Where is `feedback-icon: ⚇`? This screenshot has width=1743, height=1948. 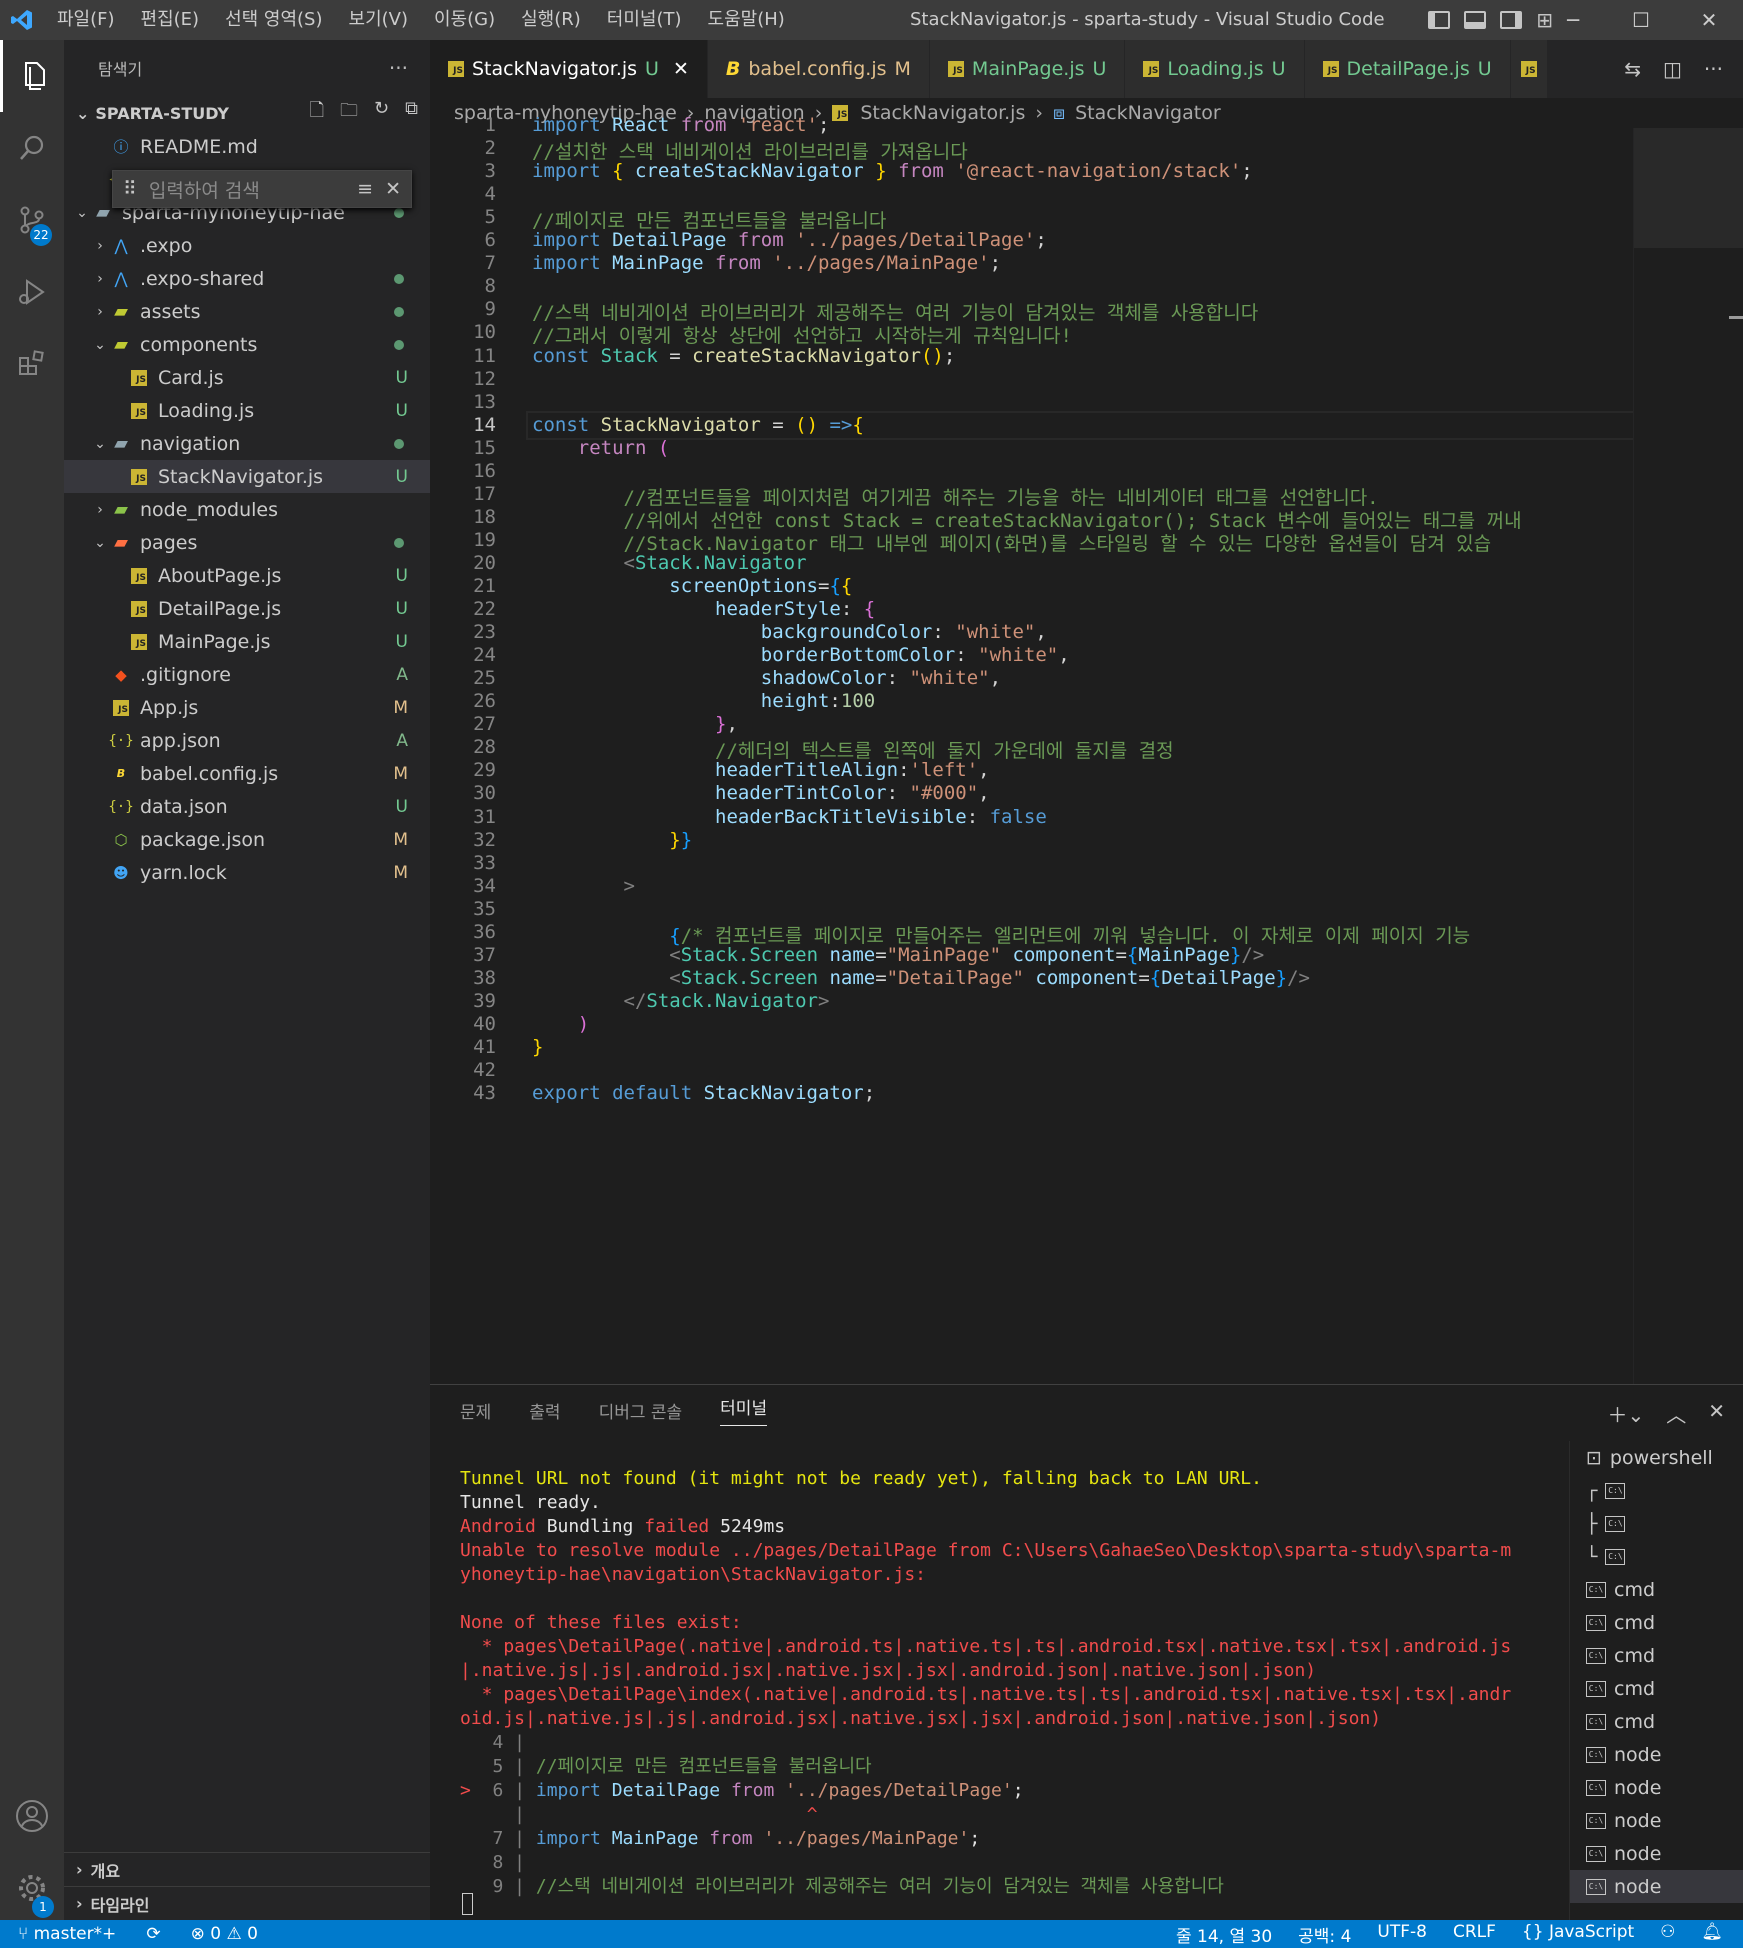
feedback-icon: ⚇ is located at coordinates (1667, 1934).